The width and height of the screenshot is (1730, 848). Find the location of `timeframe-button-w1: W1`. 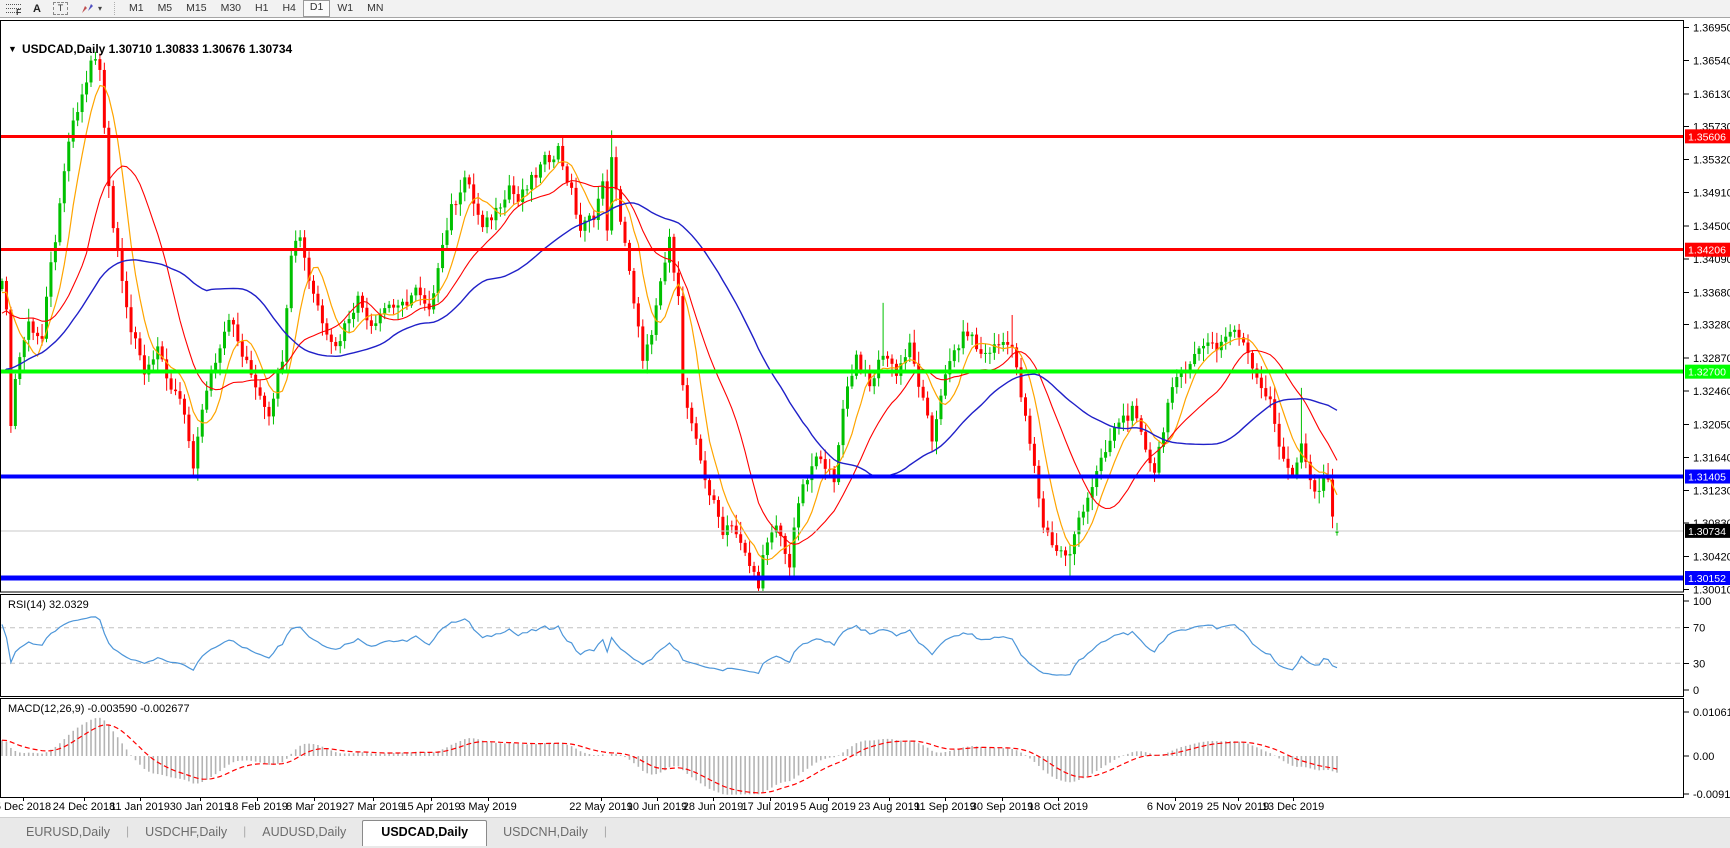

timeframe-button-w1: W1 is located at coordinates (345, 8).